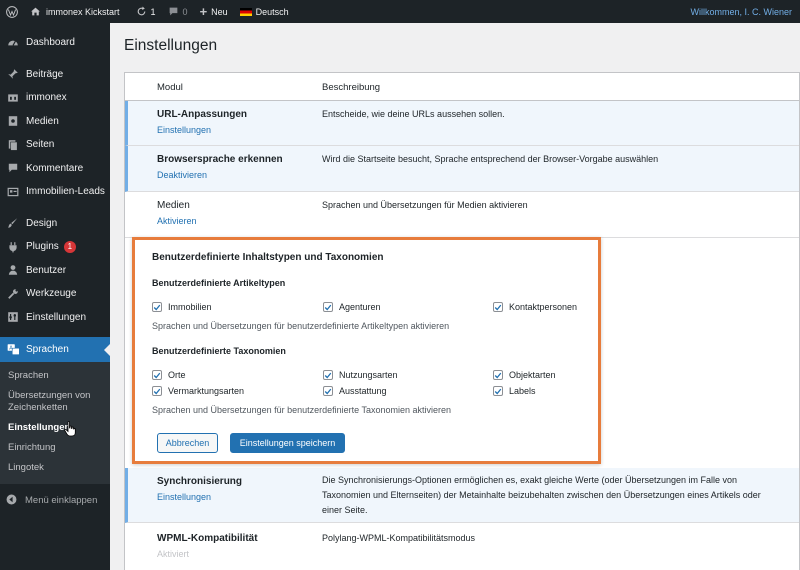 Image resolution: width=800 pixels, height=570 pixels. Describe the element at coordinates (46, 270) in the screenshot. I see `sidebar-item-label: Benutzer` at that location.